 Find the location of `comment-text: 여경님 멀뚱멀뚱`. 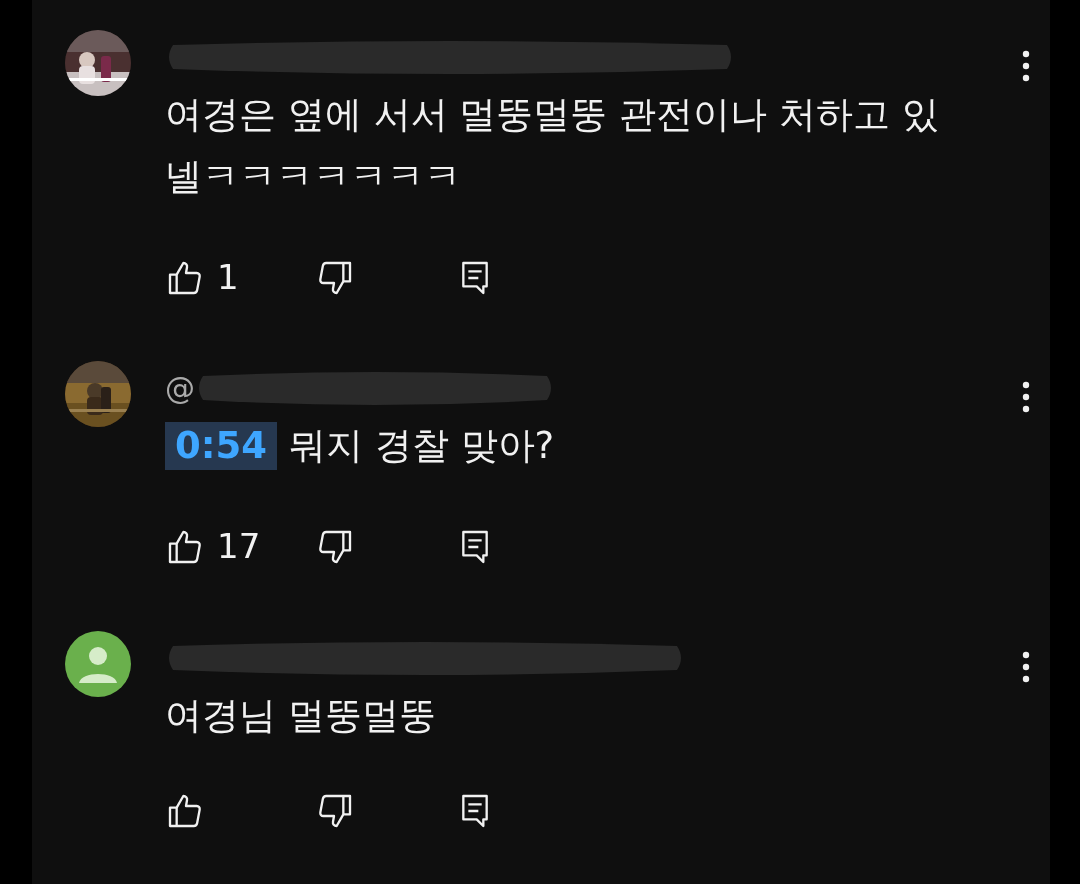

comment-text: 여경님 멀뚱멀뚱 is located at coordinates (300, 715).